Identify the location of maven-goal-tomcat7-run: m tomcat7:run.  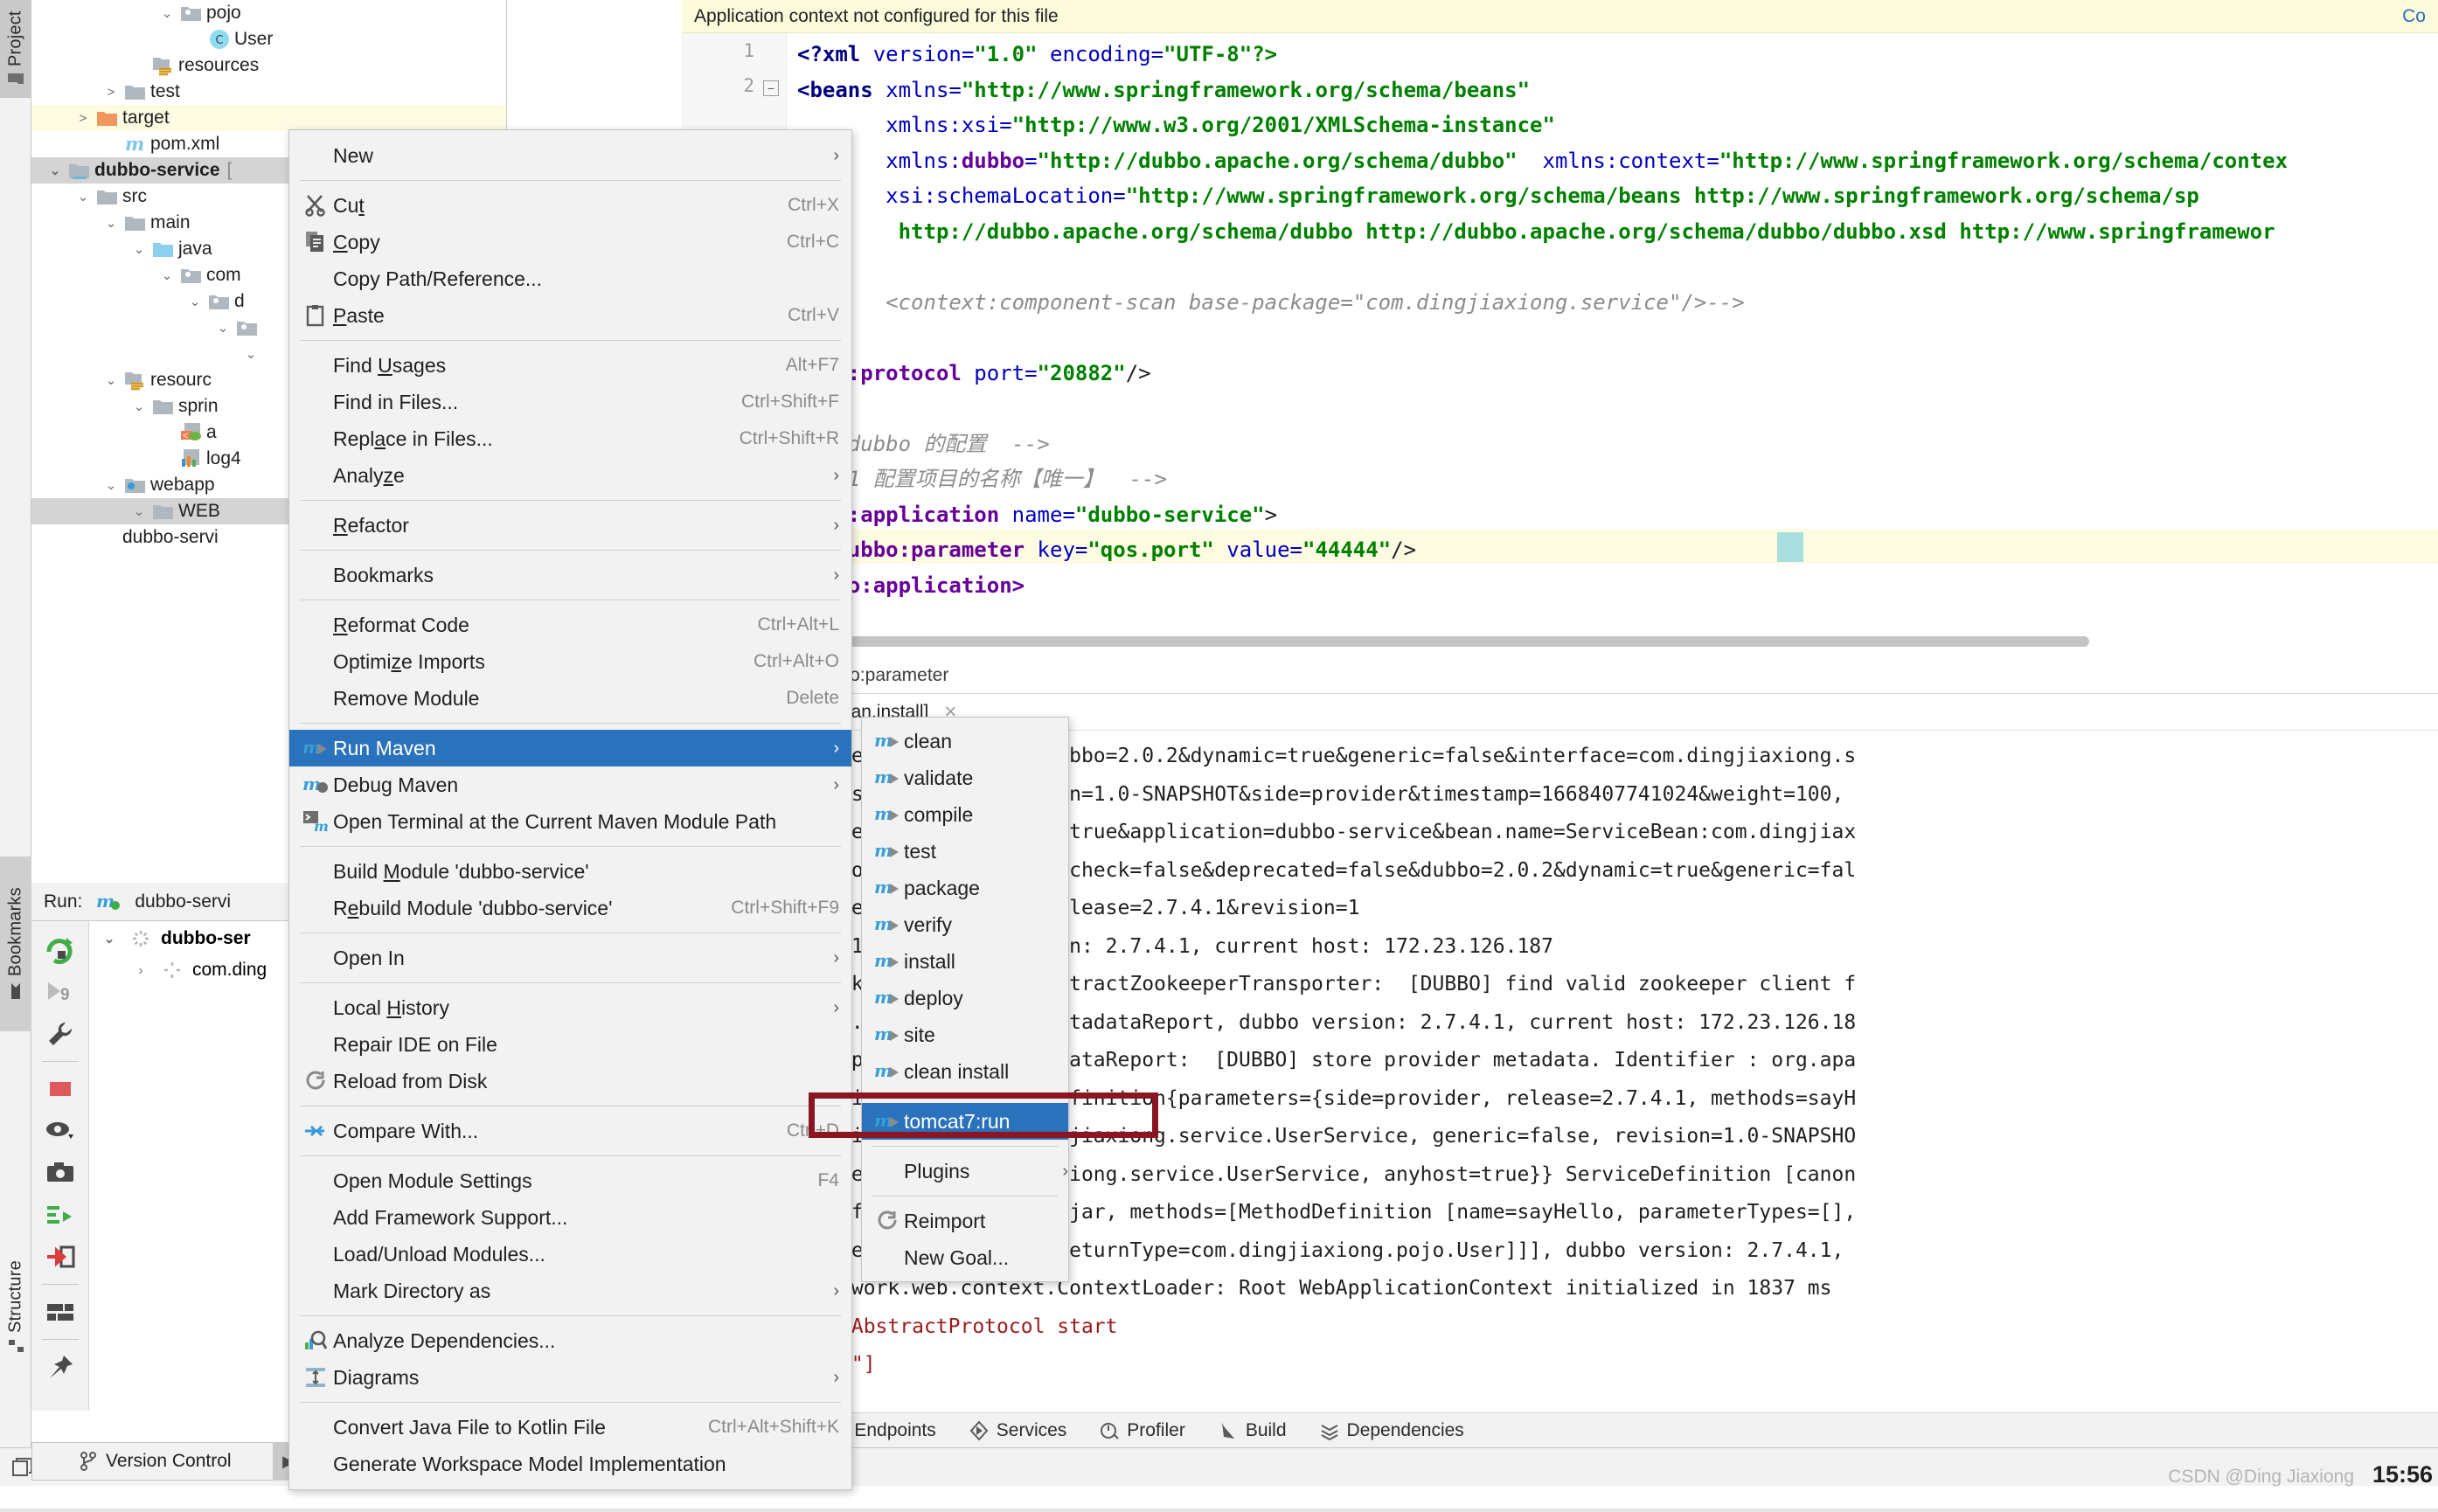
(965, 1121).